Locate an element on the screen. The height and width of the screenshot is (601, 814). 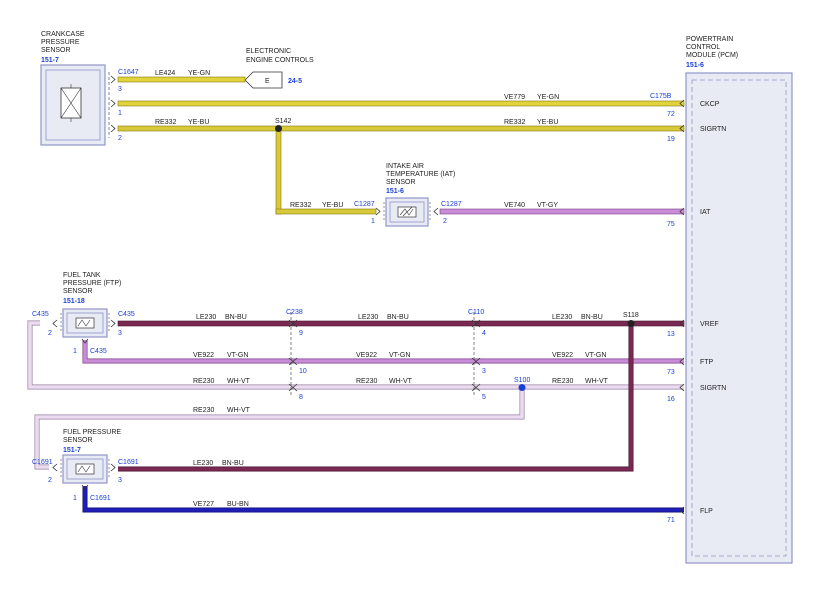
wire-le230-c-circuit: LE230 is located at coordinates (562, 317).